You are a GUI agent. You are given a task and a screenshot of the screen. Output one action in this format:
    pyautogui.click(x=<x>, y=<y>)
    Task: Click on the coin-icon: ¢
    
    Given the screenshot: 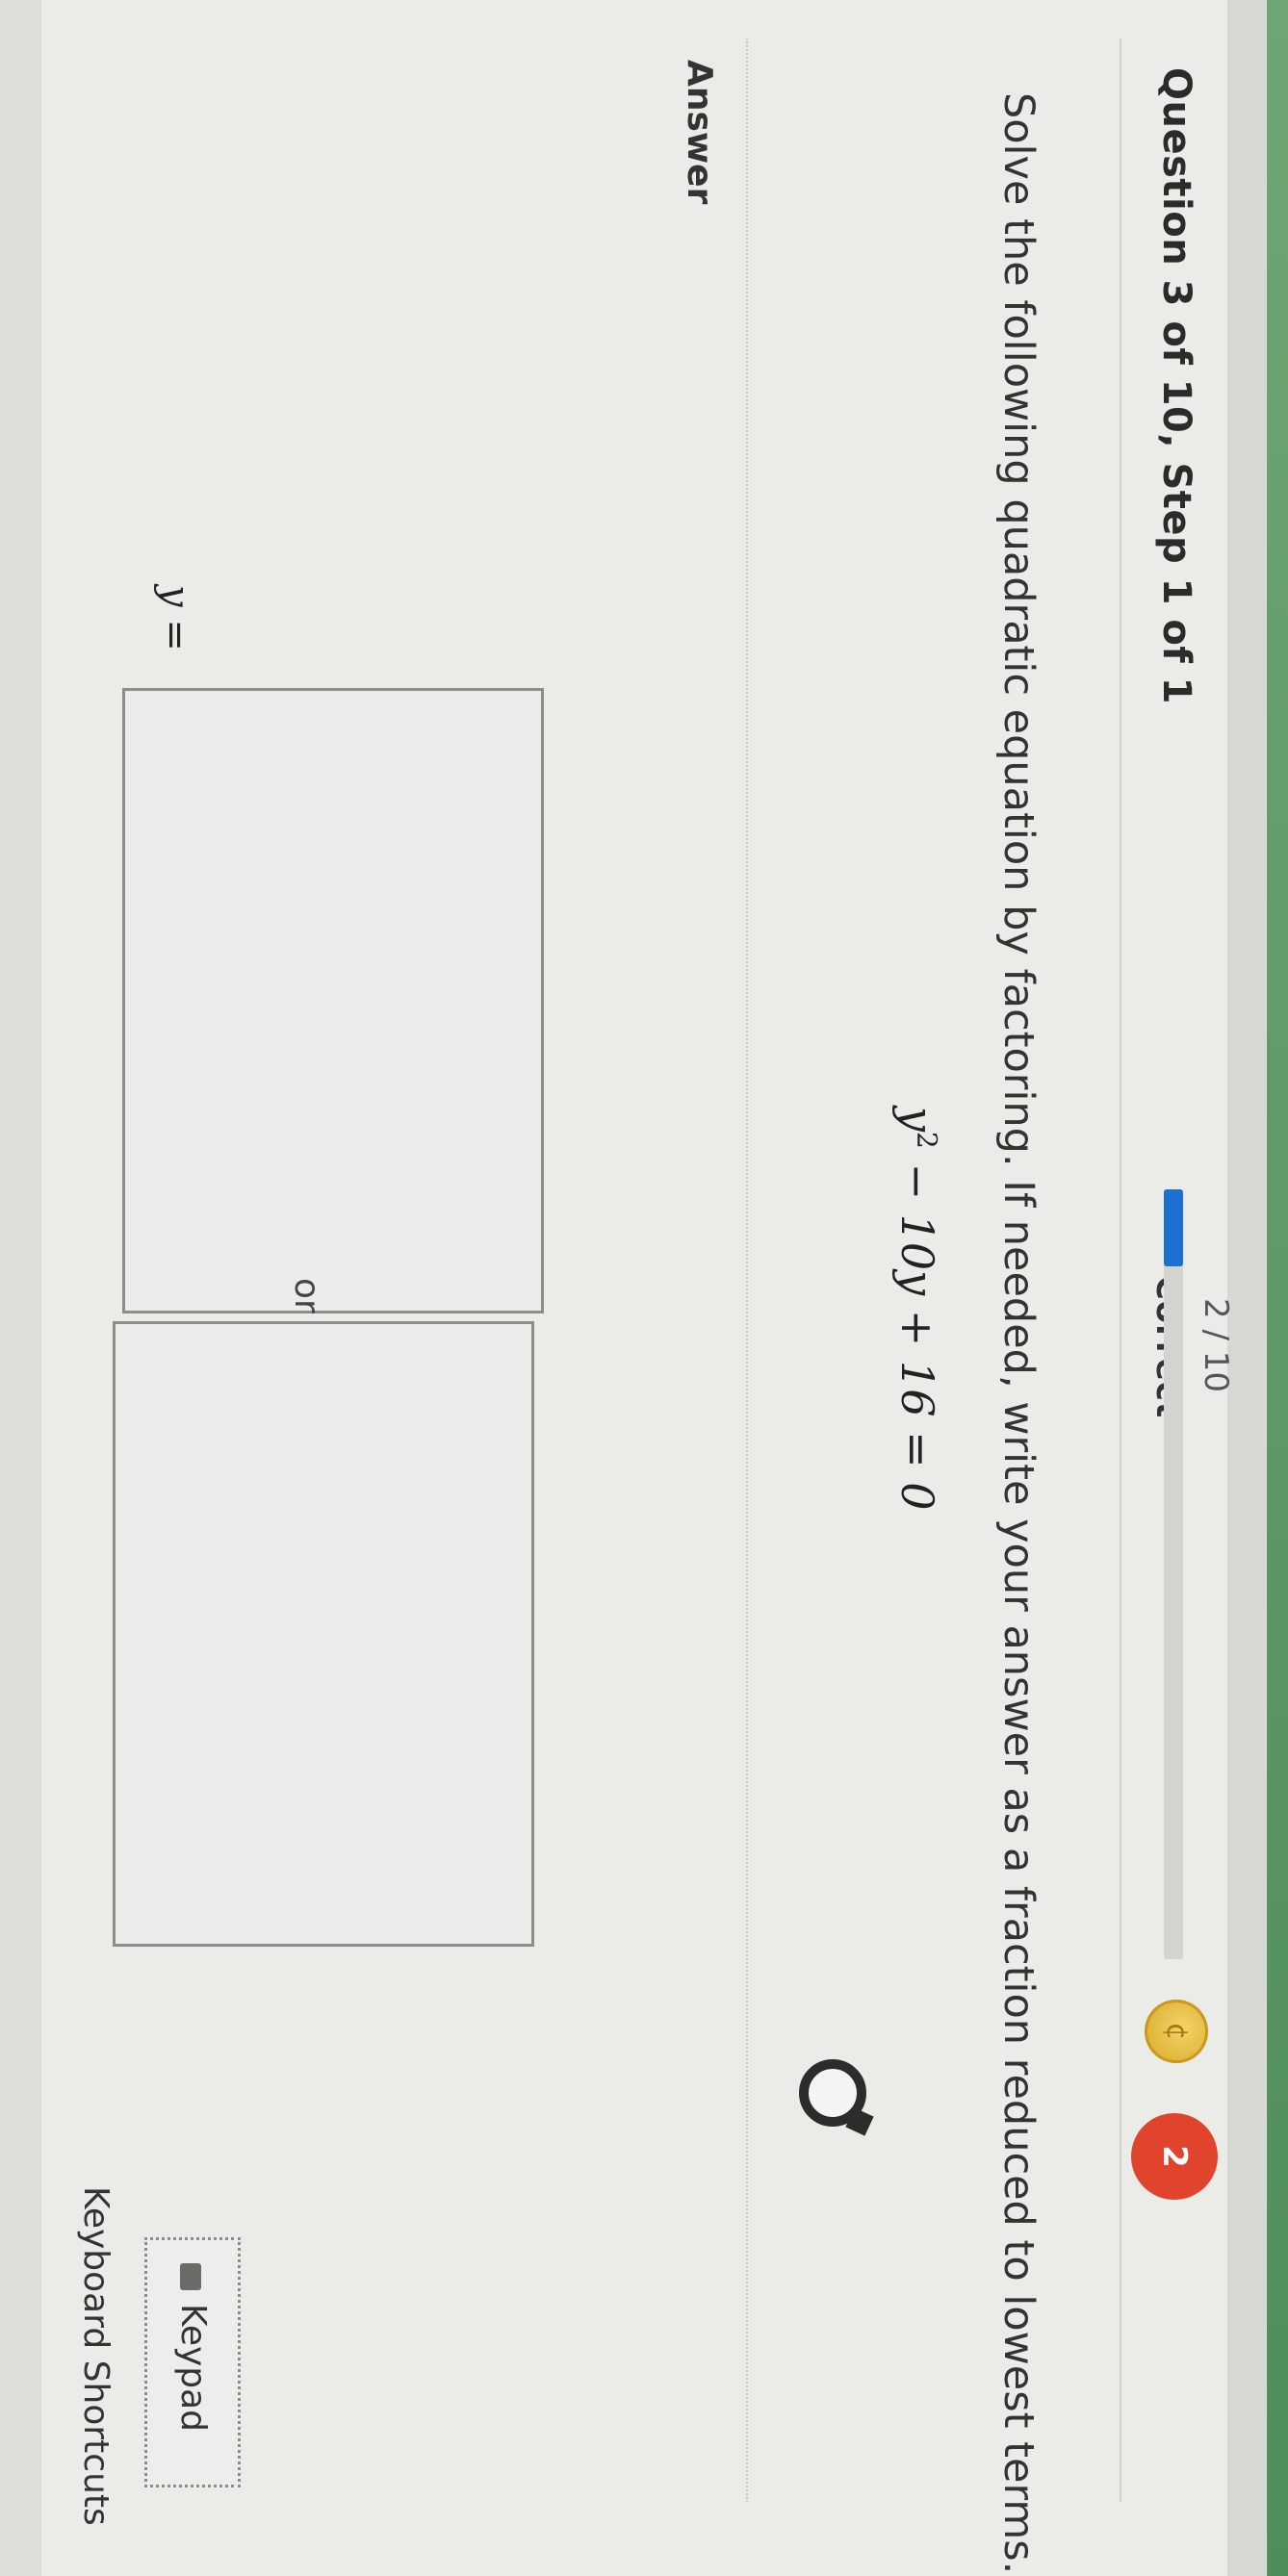 What is the action you would take?
    pyautogui.click(x=1176, y=2031)
    